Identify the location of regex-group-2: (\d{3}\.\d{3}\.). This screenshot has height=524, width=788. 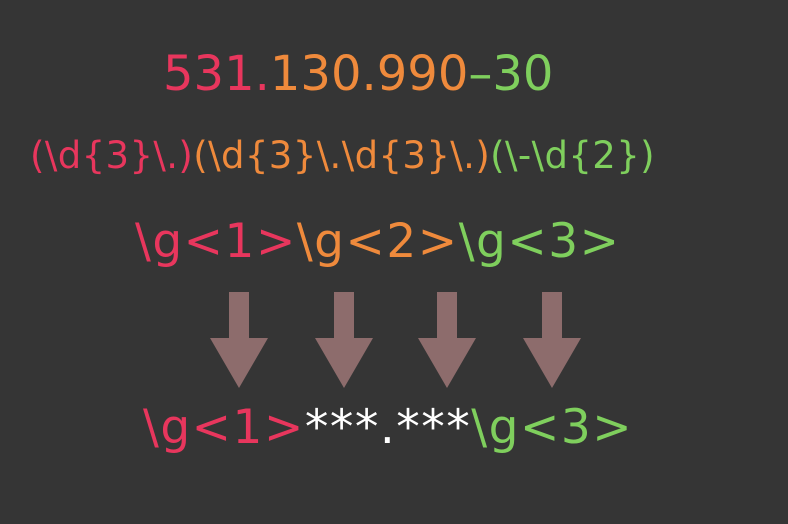
(342, 155).